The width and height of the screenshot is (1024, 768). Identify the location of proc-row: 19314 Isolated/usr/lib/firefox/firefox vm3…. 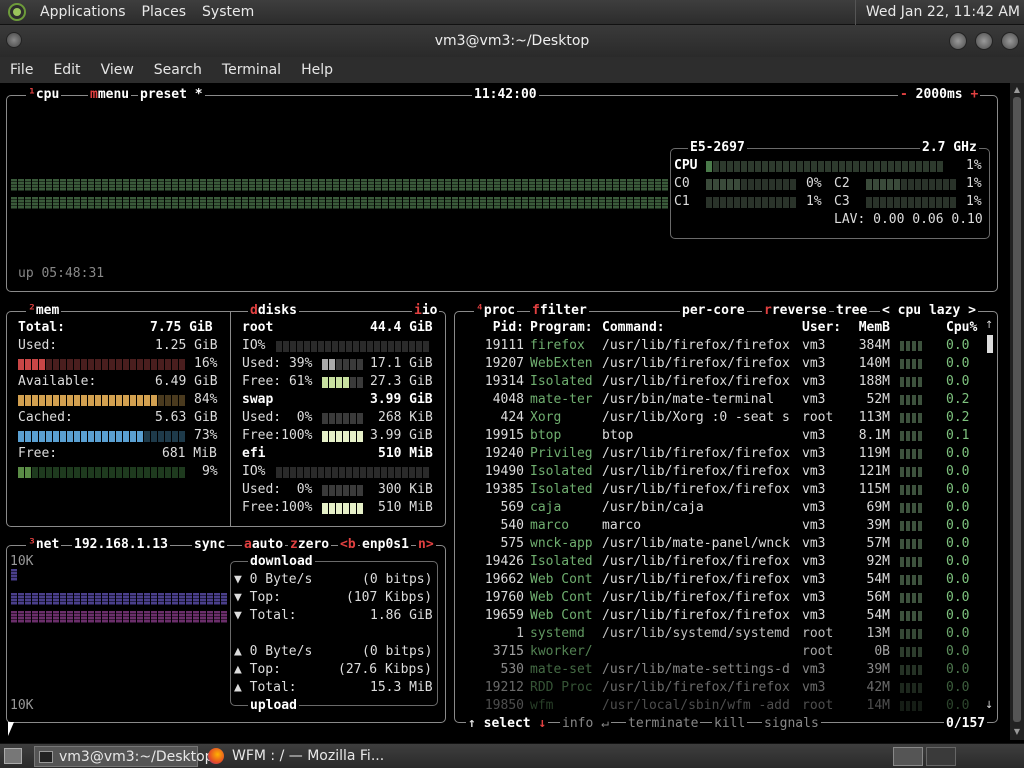
(723, 382).